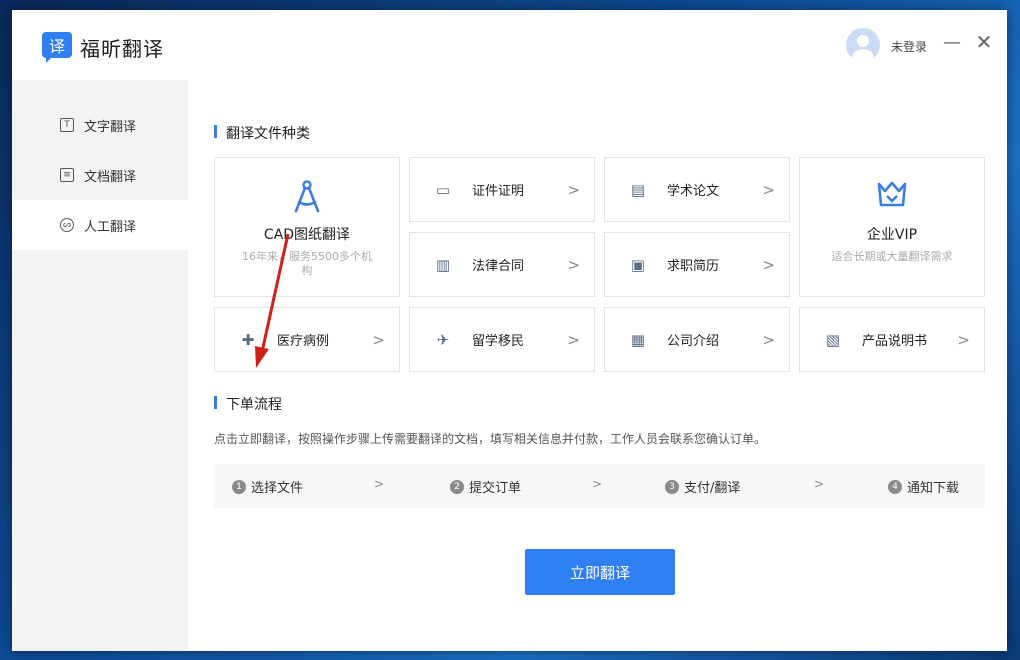 The width and height of the screenshot is (1020, 660). Describe the element at coordinates (984, 42) in the screenshot. I see `close-button: ✕` at that location.